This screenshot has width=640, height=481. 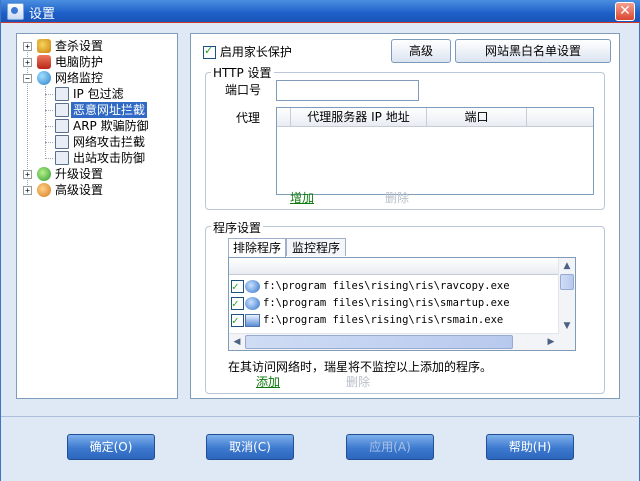 I want to click on proxy-col-empty, so click(x=560, y=117).